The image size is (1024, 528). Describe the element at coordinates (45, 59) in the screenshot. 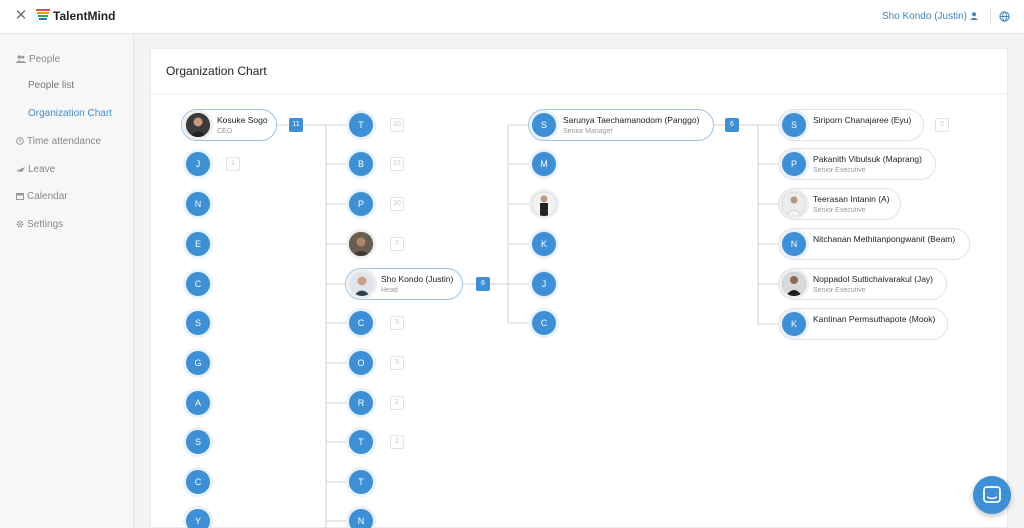

I see `sidebar-item-label: People` at that location.